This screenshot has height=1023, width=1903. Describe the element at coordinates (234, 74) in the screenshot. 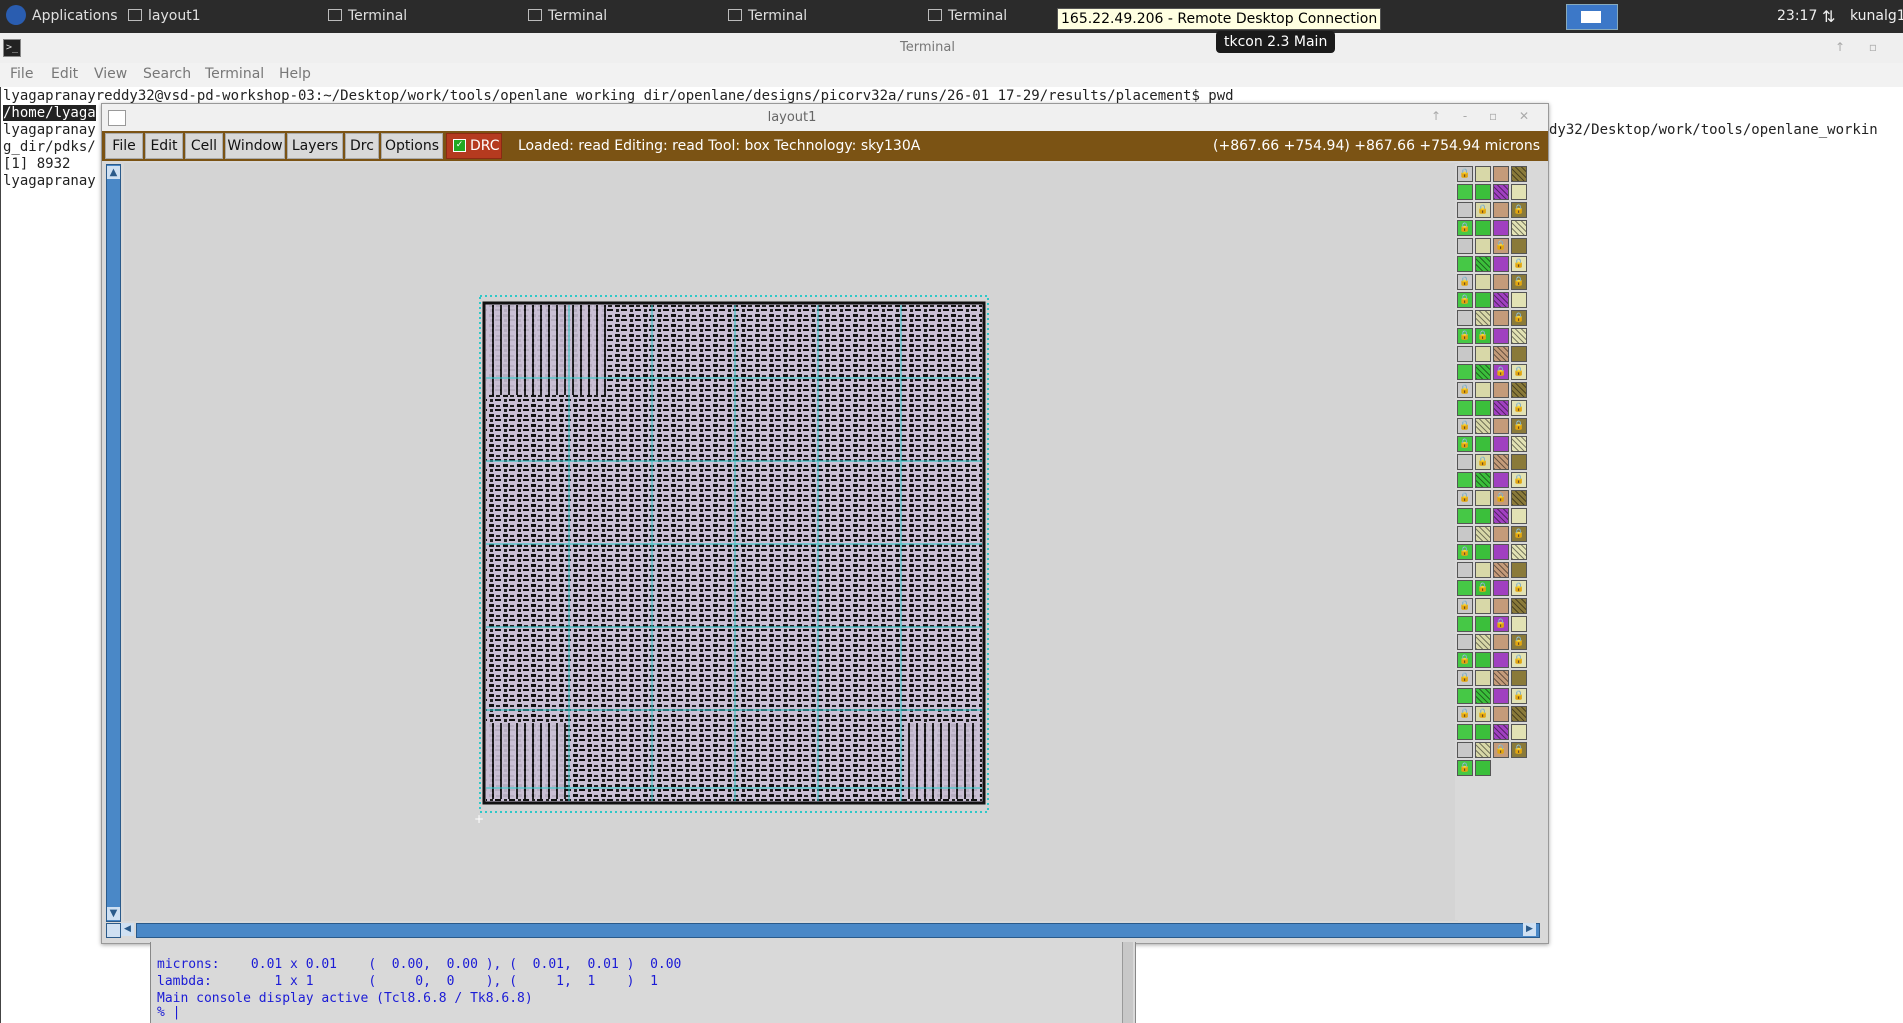

I see `menu-terminal: Terminal` at that location.